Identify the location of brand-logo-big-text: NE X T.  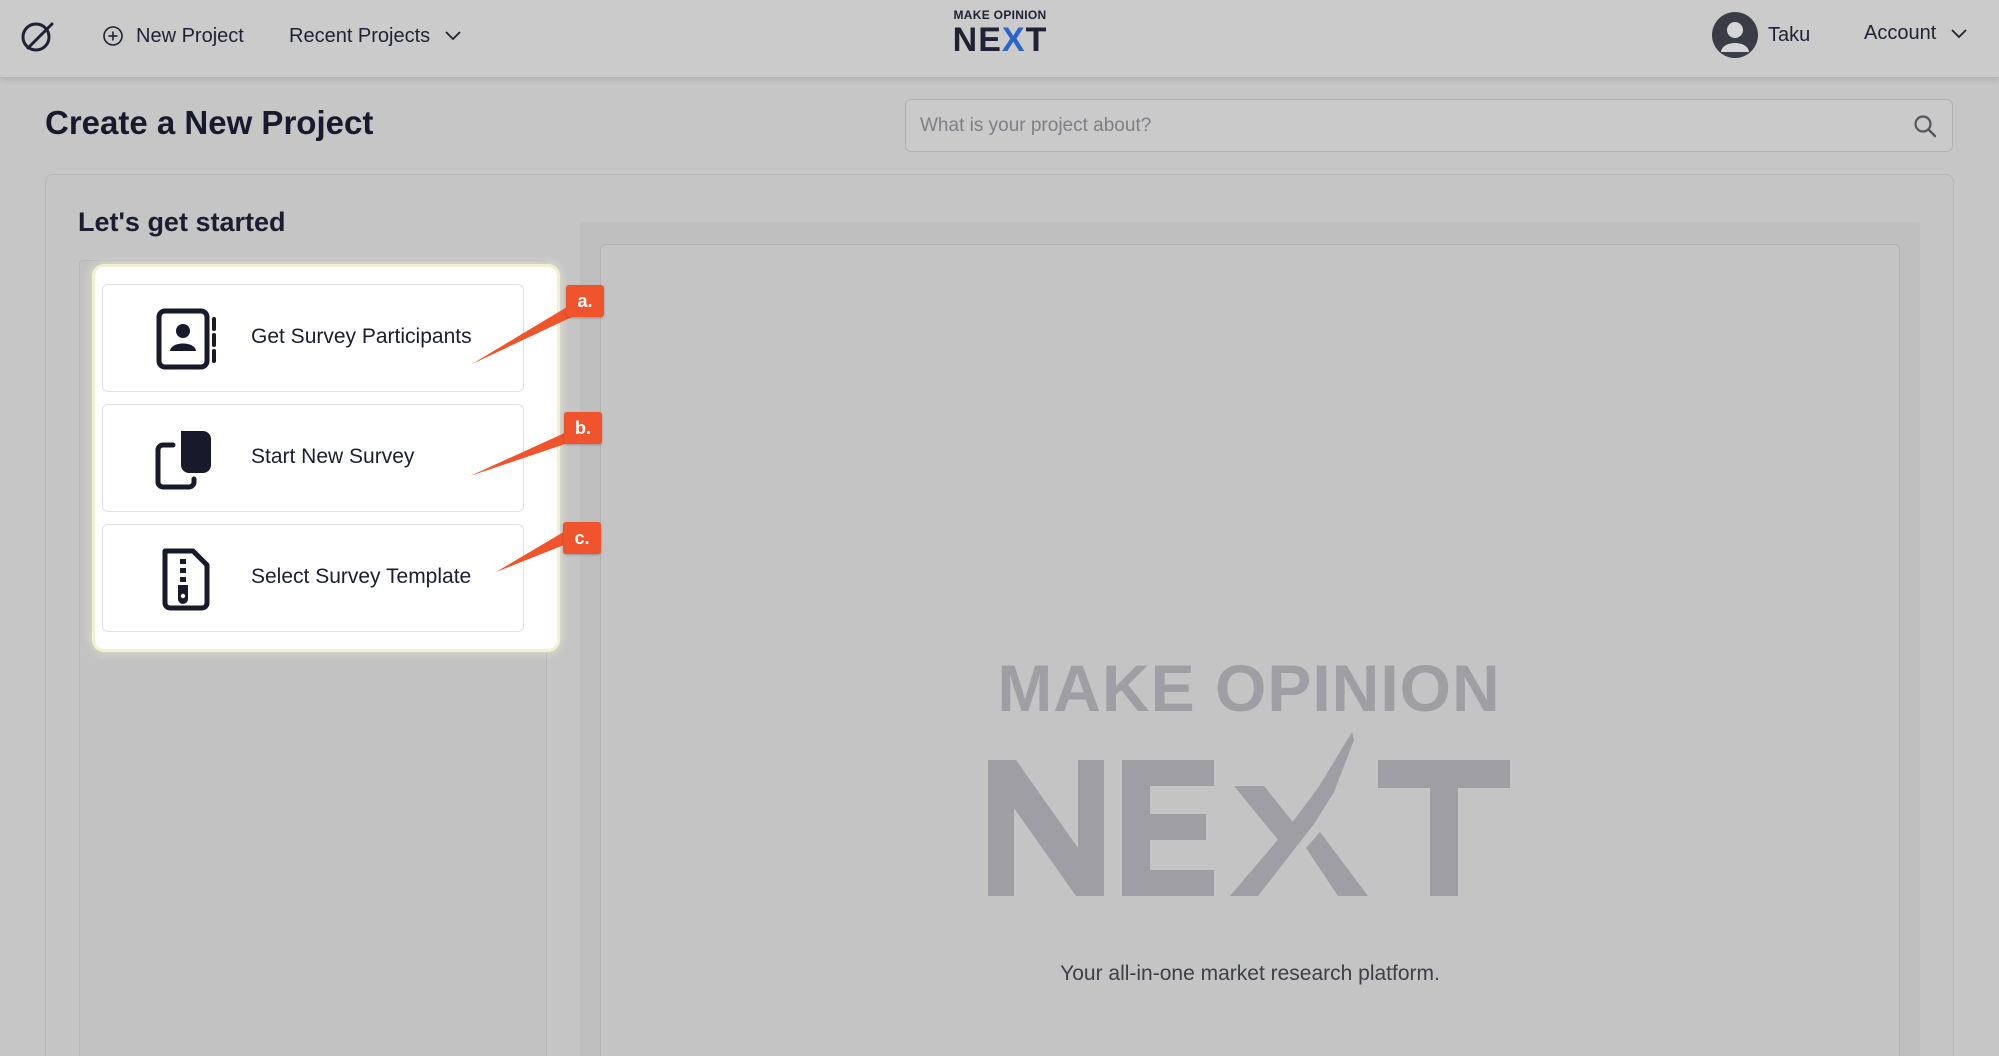
(1000, 40).